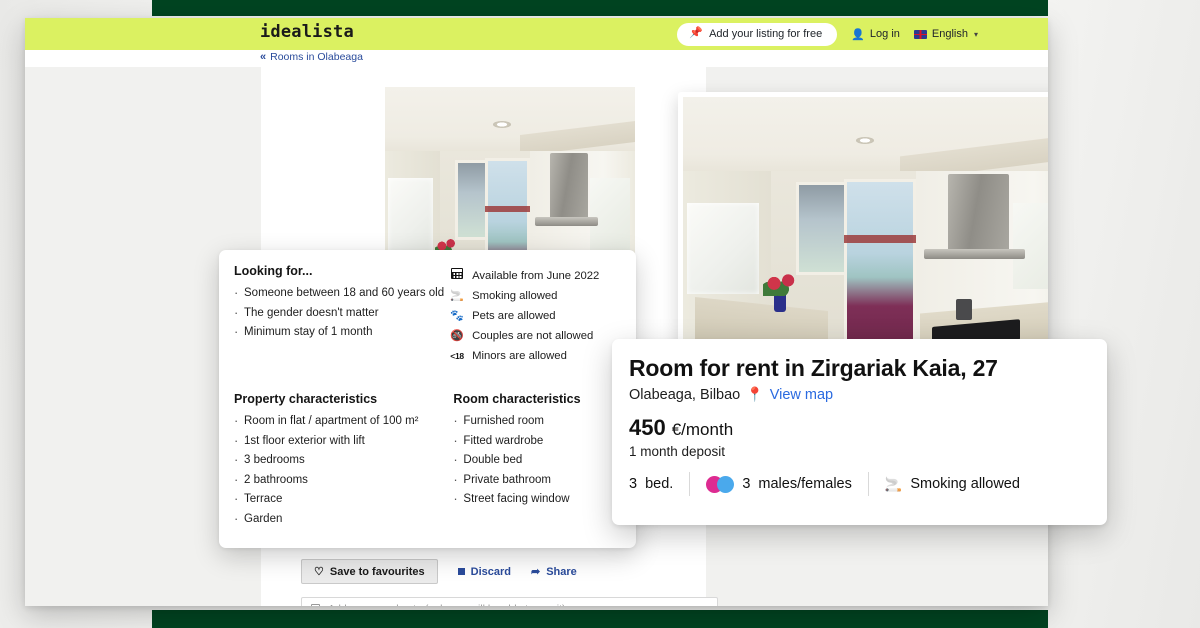 Image resolution: width=1200 pixels, height=628 pixels. Describe the element at coordinates (343, 480) in the screenshot. I see `list-item: 2 bathrooms` at that location.